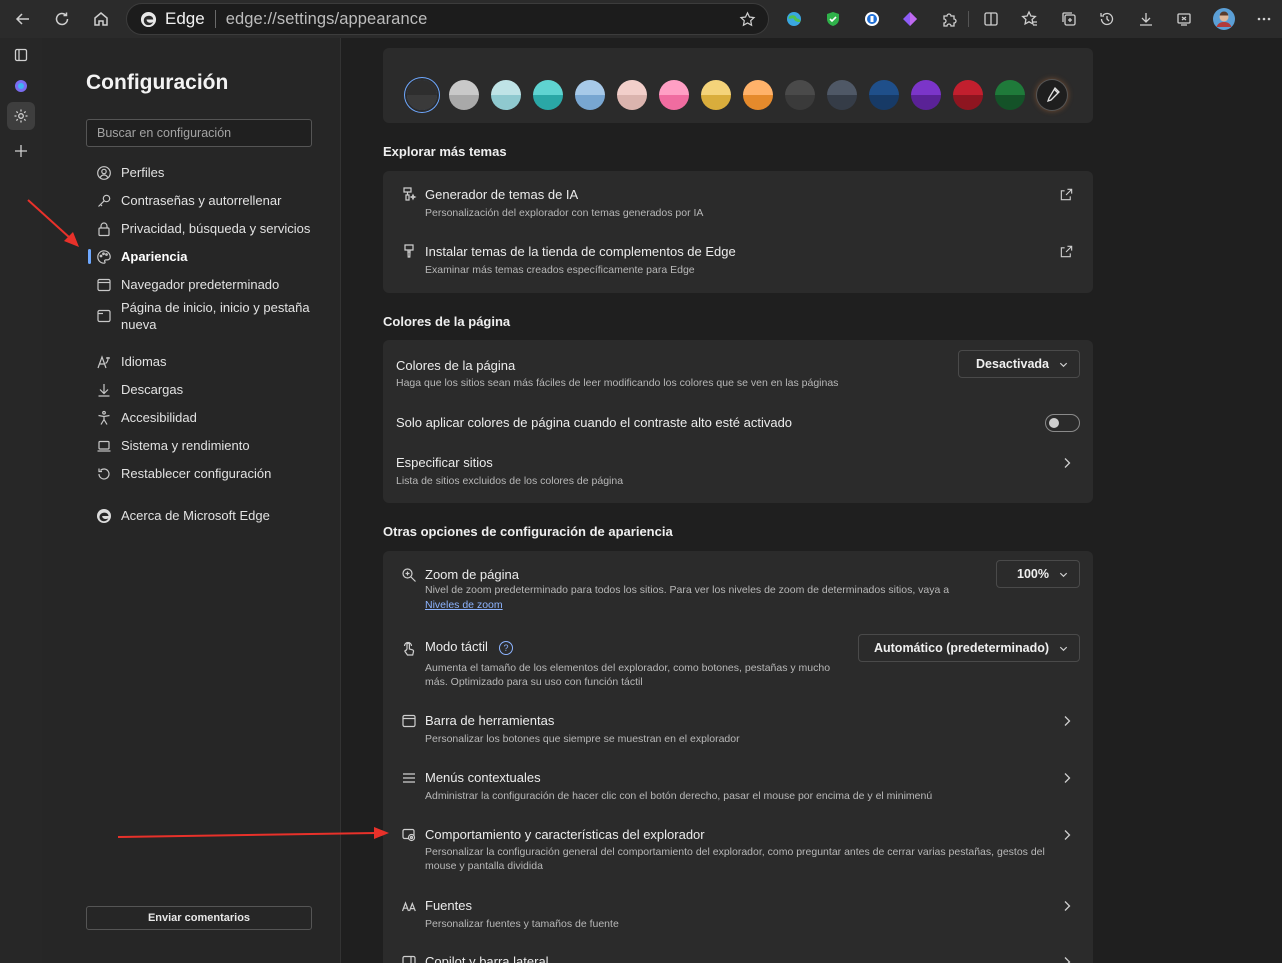 Image resolution: width=1282 pixels, height=963 pixels. Describe the element at coordinates (872, 19) in the screenshot. I see `extension-password-button` at that location.